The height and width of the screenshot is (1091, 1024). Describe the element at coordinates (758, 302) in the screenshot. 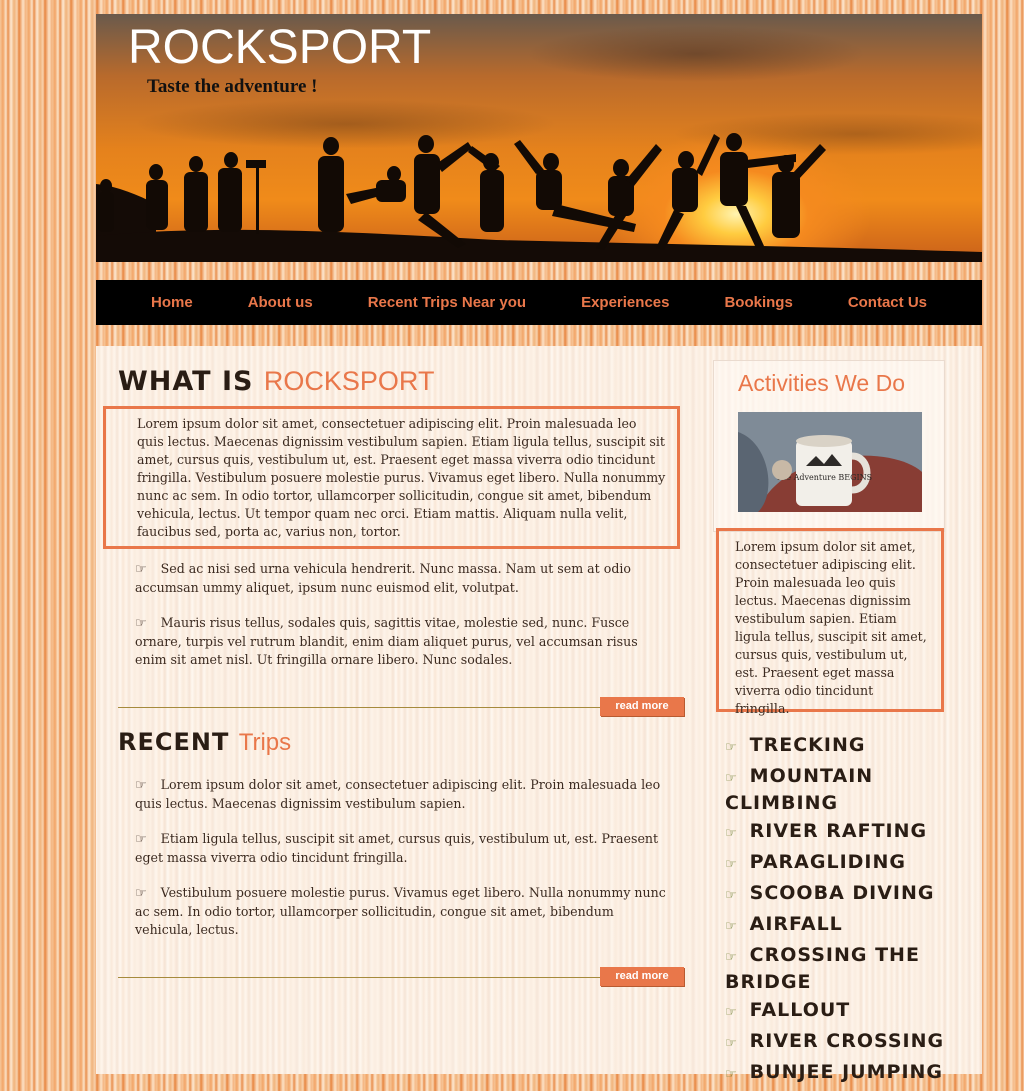

I see `nav-bookings: Bookings` at that location.